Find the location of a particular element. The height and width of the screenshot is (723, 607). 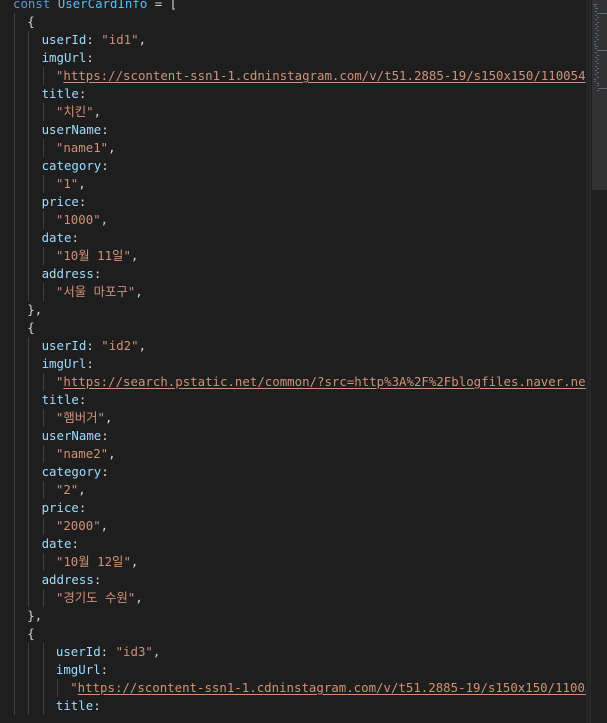

code-line-content: userId: "id1", is located at coordinates (94, 40).